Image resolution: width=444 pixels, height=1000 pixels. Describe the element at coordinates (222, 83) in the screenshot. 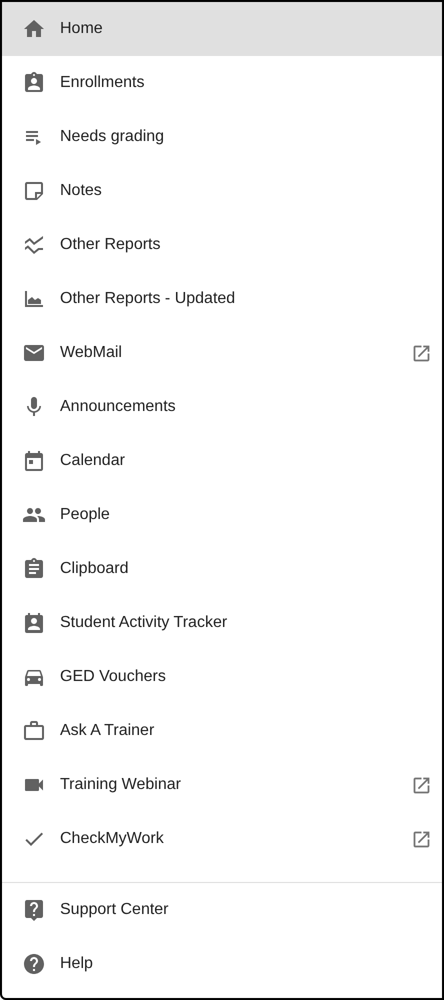

I see `menu-item: Enrollments` at that location.